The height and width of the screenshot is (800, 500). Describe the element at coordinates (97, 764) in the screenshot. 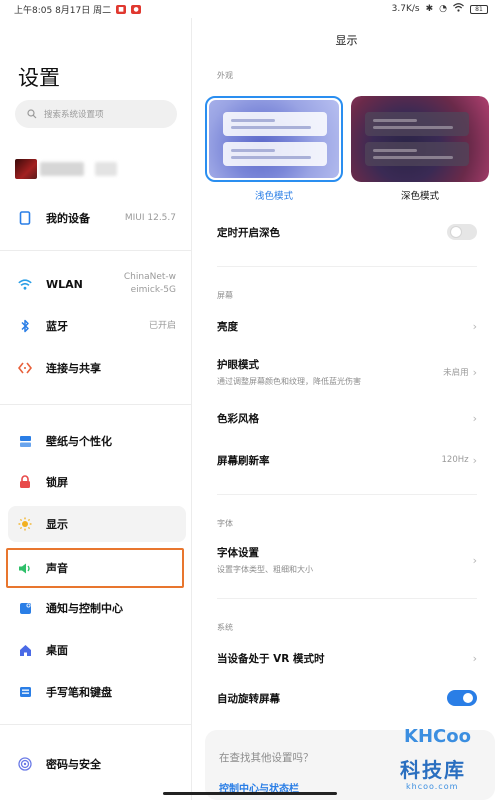

I see `sidebar-item-password-security: 密码与安全` at that location.